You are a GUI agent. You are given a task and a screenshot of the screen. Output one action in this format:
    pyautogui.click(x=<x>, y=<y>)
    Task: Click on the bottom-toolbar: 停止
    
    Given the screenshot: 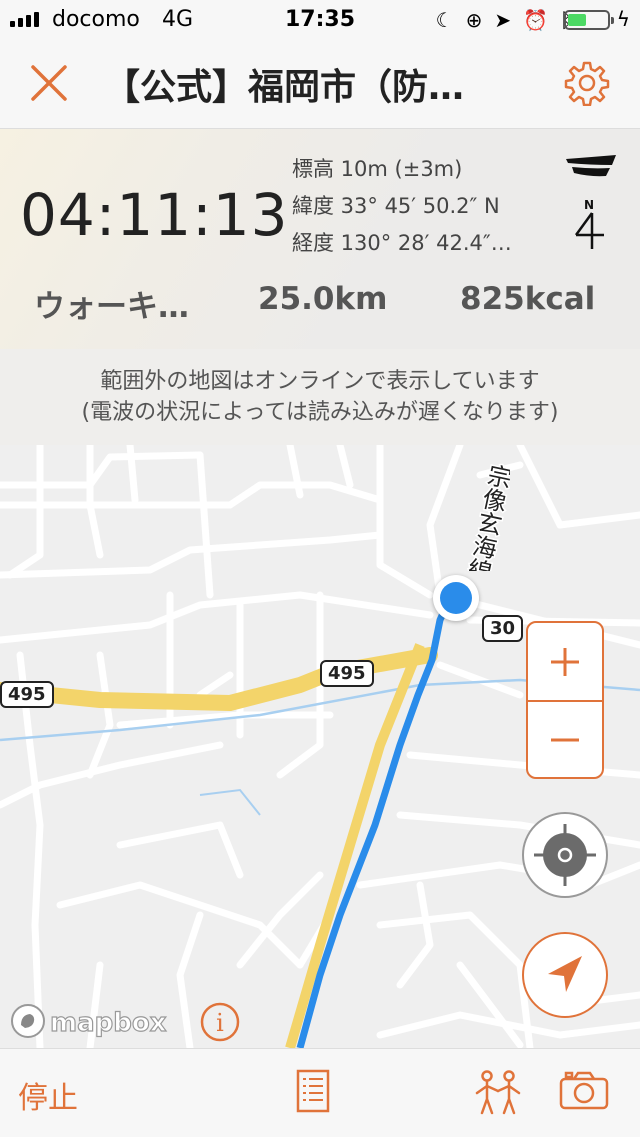 What is the action you would take?
    pyautogui.click(x=320, y=1092)
    